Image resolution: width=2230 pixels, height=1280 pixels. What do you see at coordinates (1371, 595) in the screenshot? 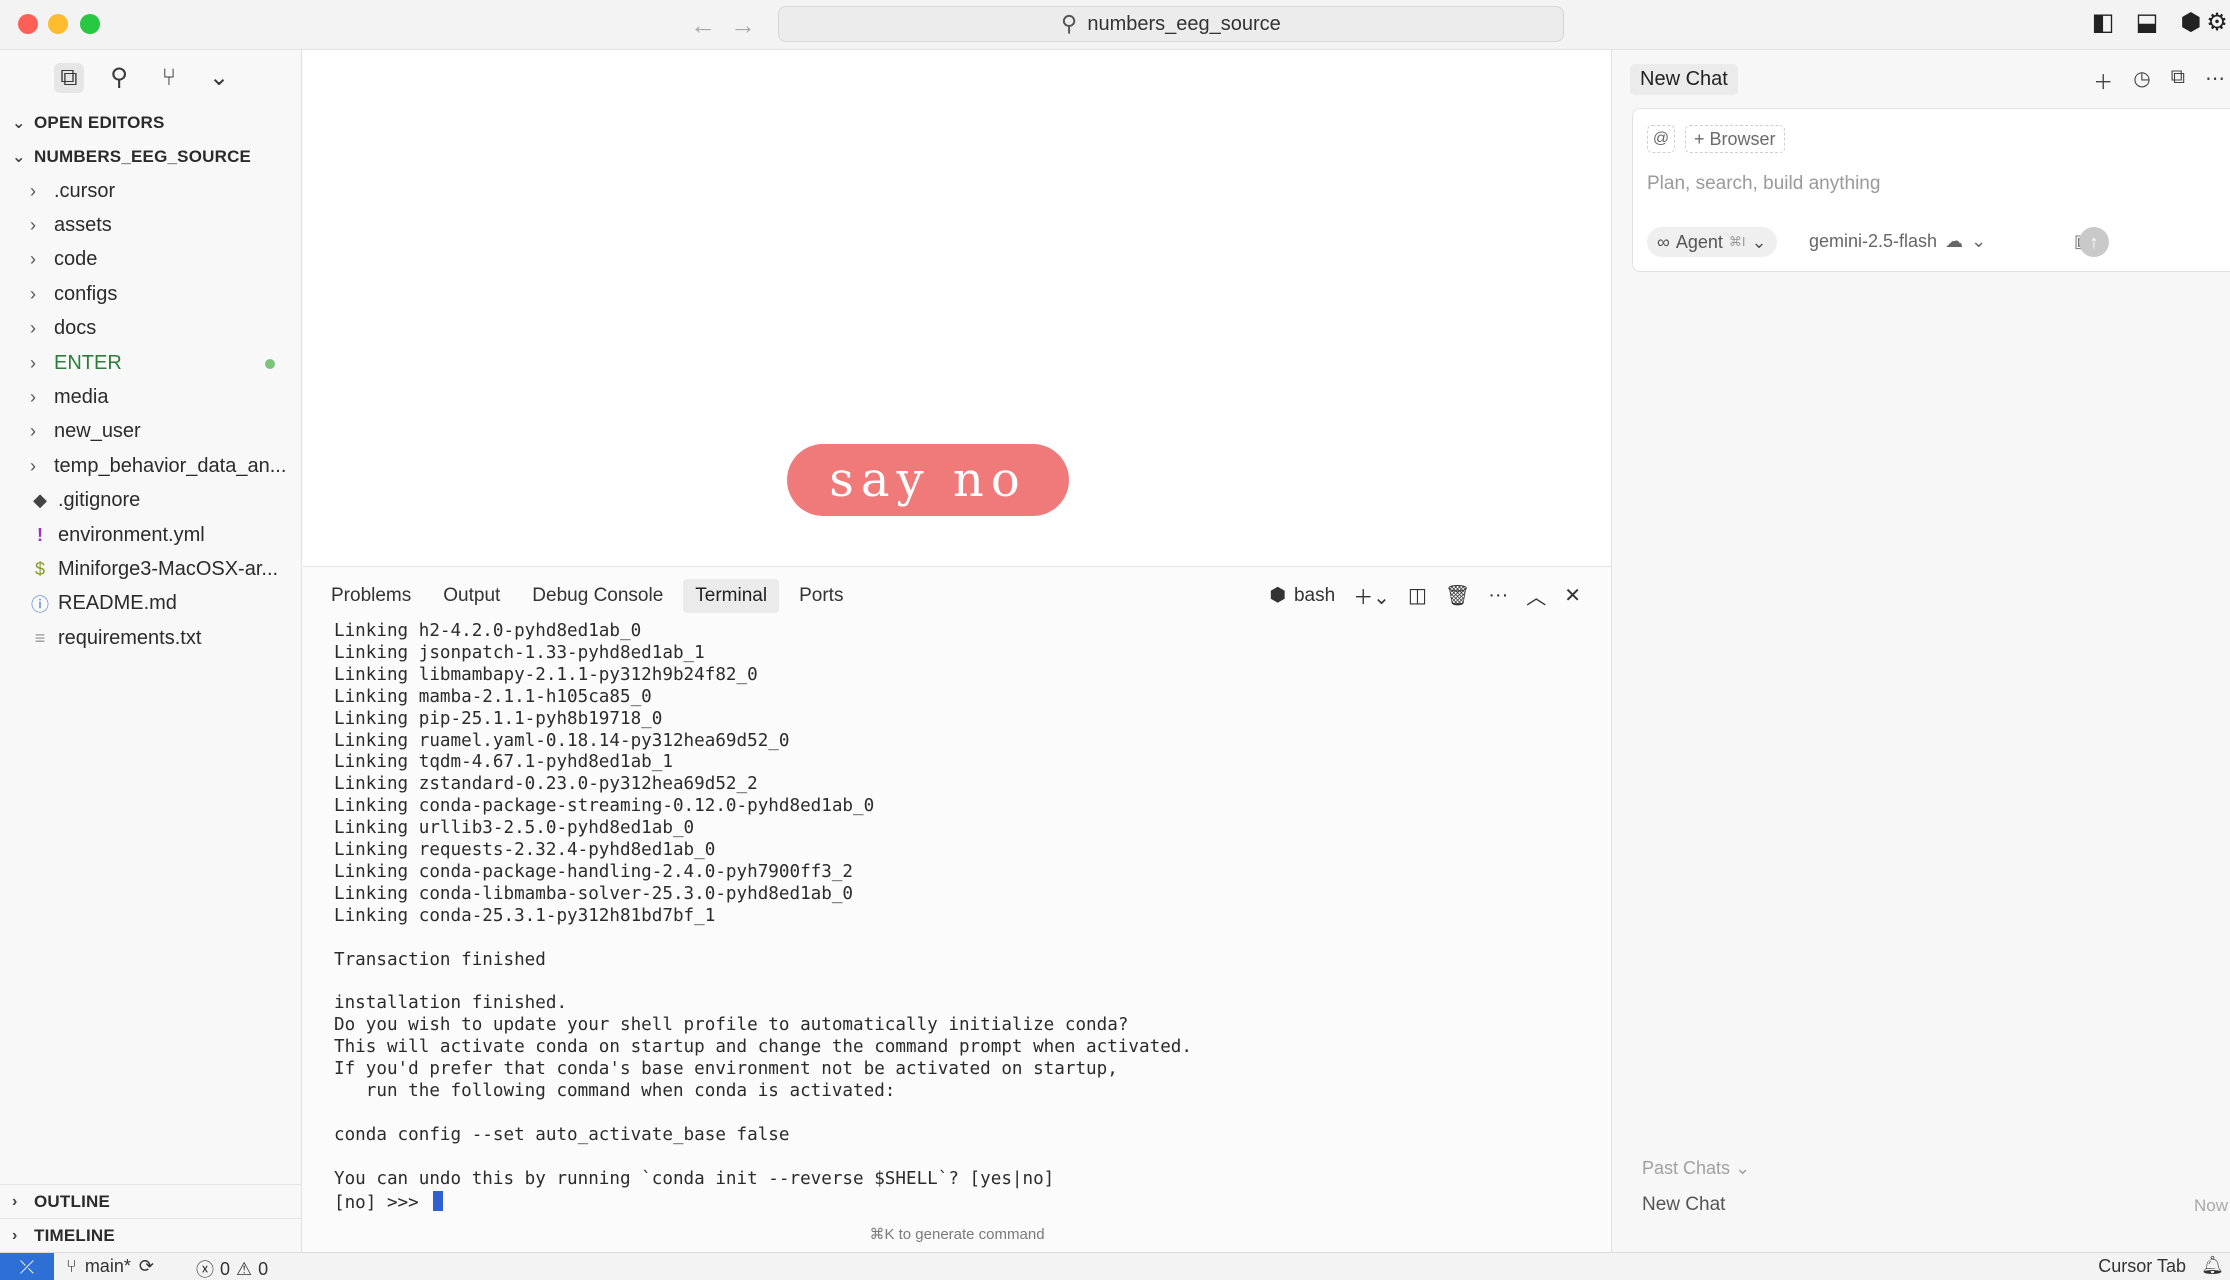
I see `new-terminal-icon: ＋⌄` at bounding box center [1371, 595].